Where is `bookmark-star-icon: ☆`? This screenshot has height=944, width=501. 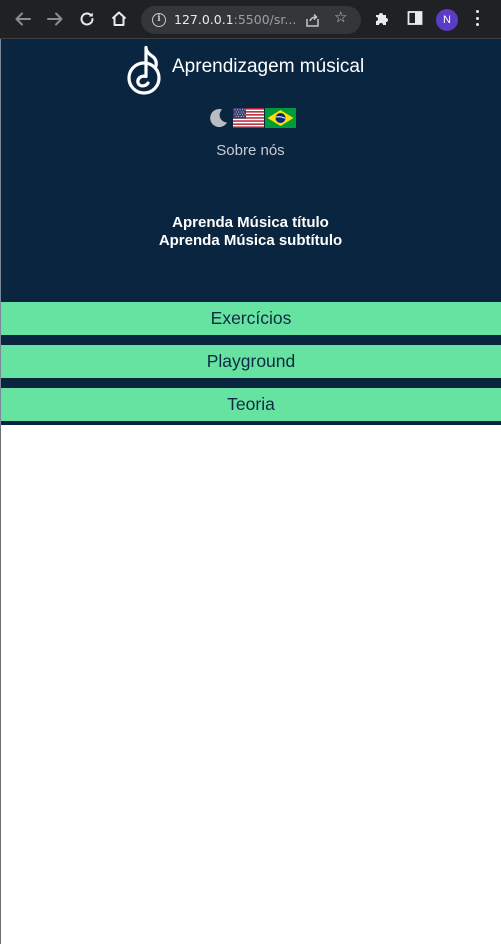 bookmark-star-icon: ☆ is located at coordinates (340, 17).